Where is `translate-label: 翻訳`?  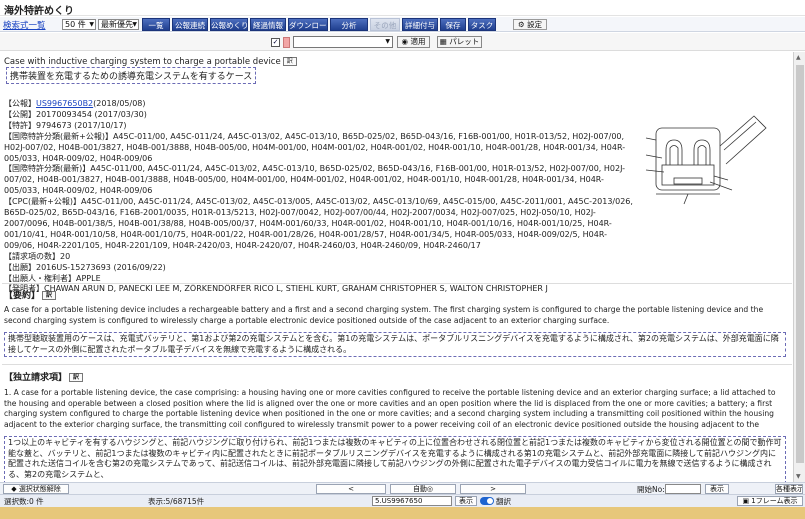 translate-label: 翻訳 is located at coordinates (503, 501).